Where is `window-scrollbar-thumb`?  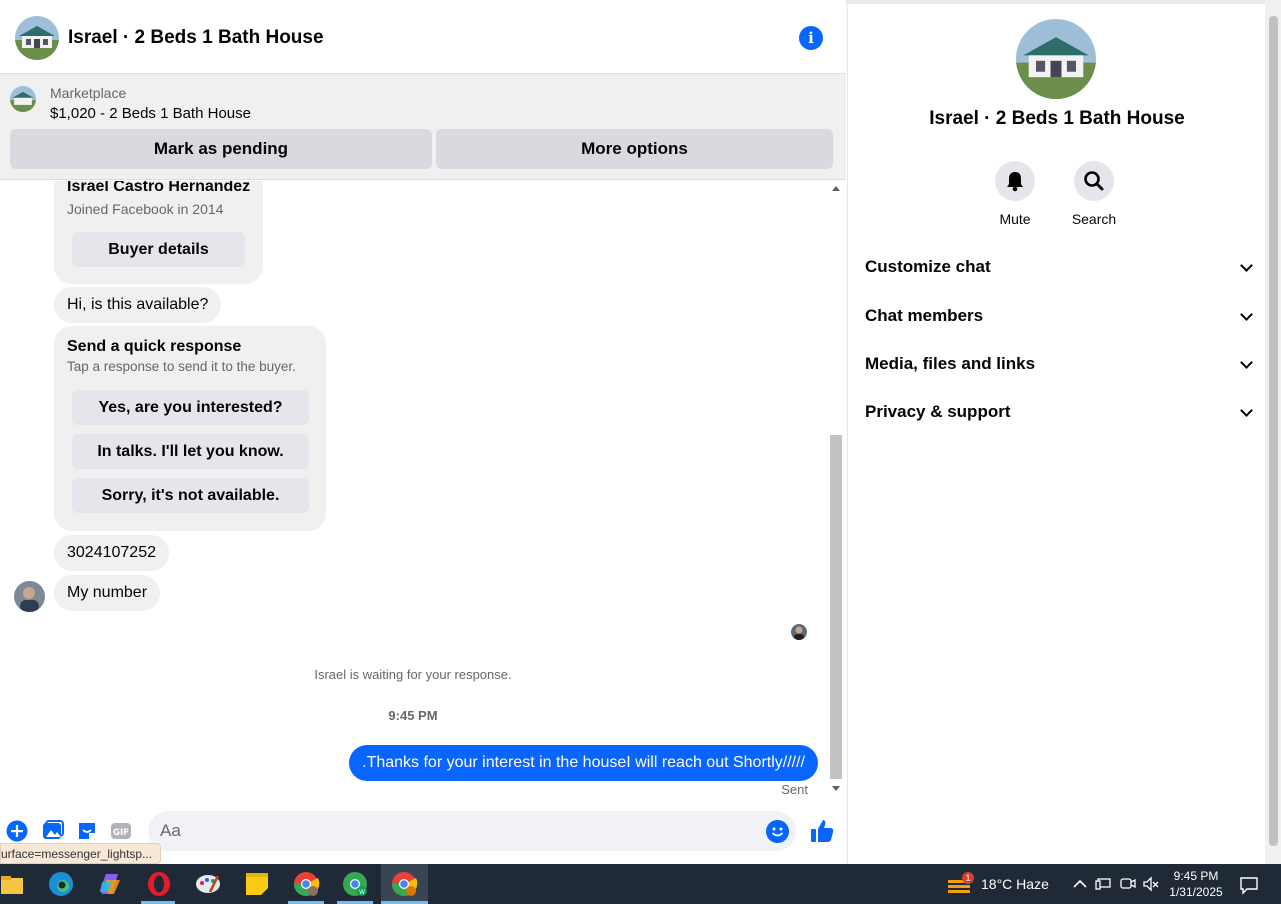
window-scrollbar-thumb is located at coordinates (1273, 431).